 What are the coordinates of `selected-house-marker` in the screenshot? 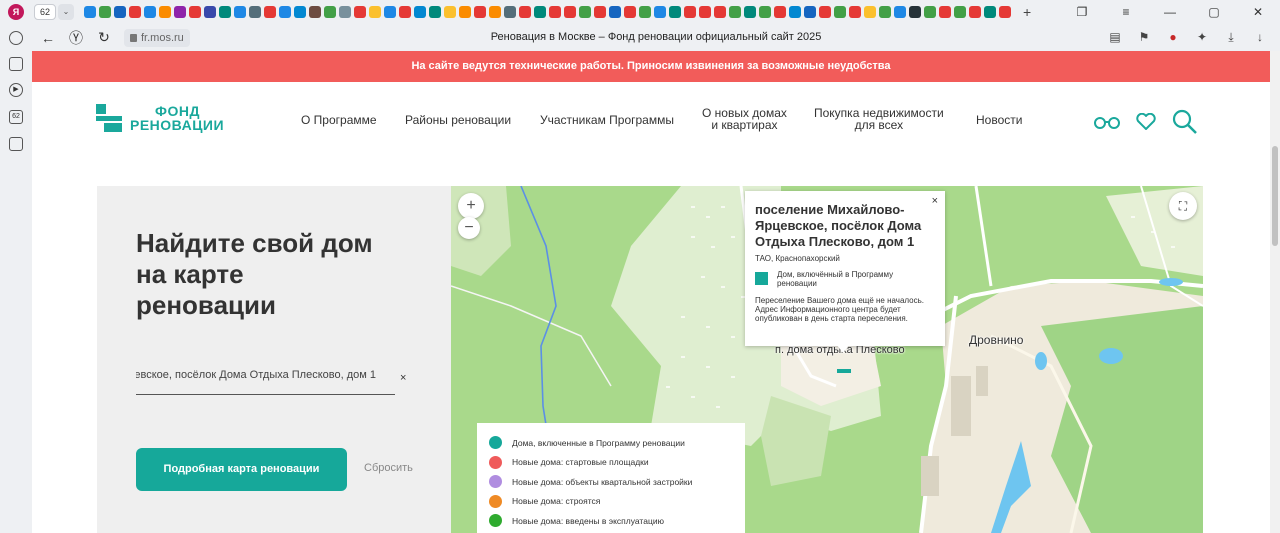 It's located at (844, 371).